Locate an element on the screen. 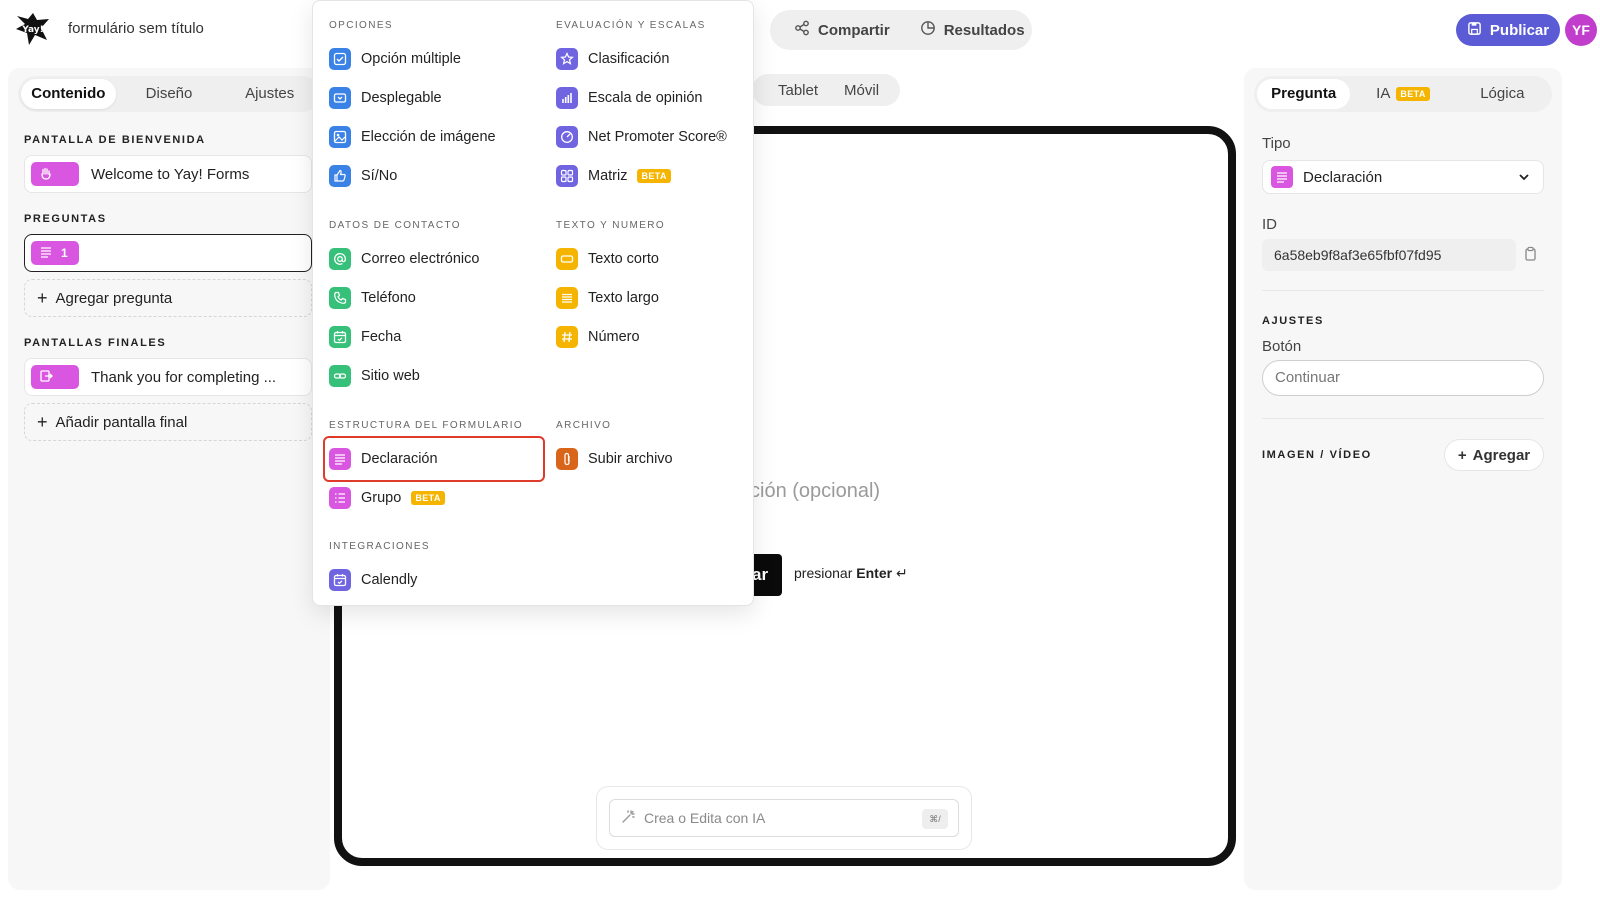 The width and height of the screenshot is (1600, 900). ai-assistant-box: Crea o Edita con IA ⌘/ is located at coordinates (784, 818).